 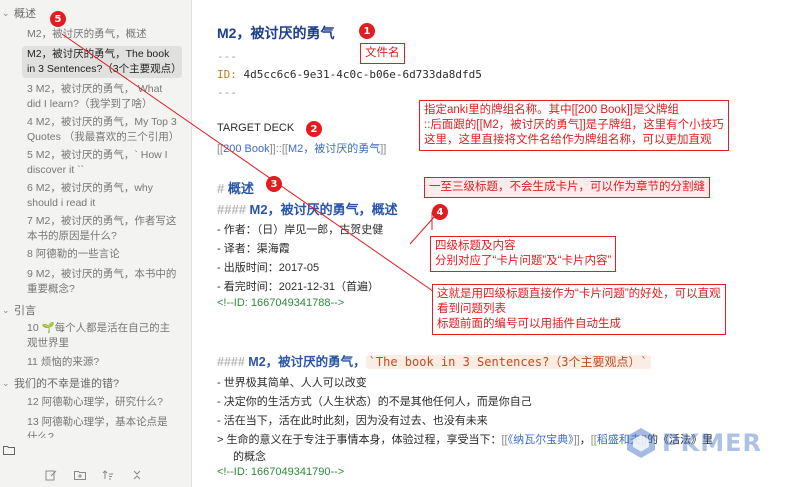 I want to click on annotation-note-filename: 文件名, so click(x=382, y=53).